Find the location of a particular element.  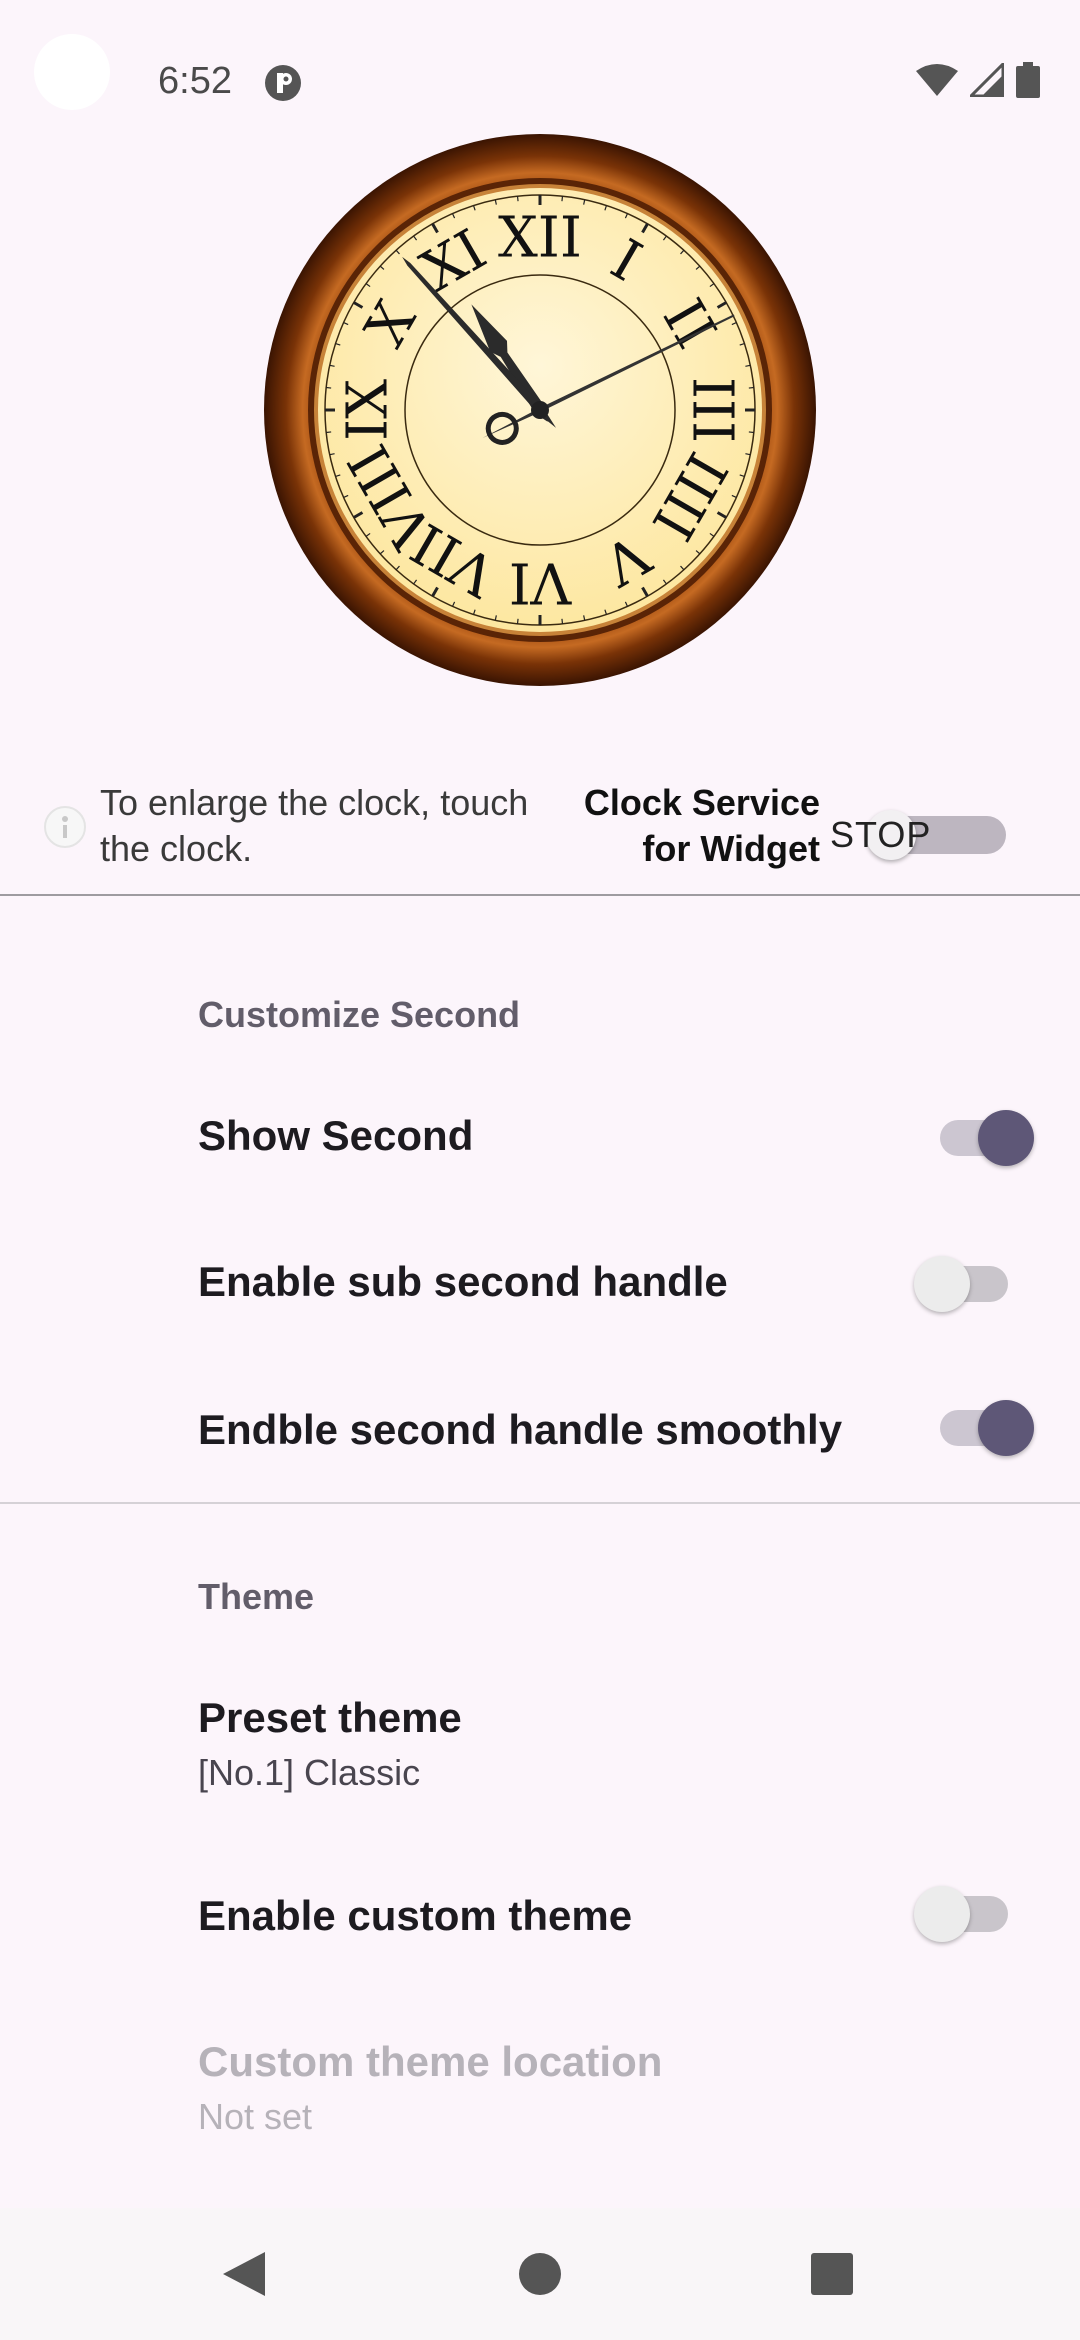

battery-icon is located at coordinates (1028, 80).